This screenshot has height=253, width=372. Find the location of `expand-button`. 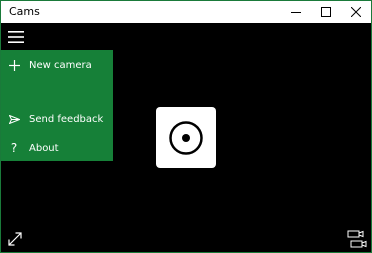

expand-button is located at coordinates (15, 239).